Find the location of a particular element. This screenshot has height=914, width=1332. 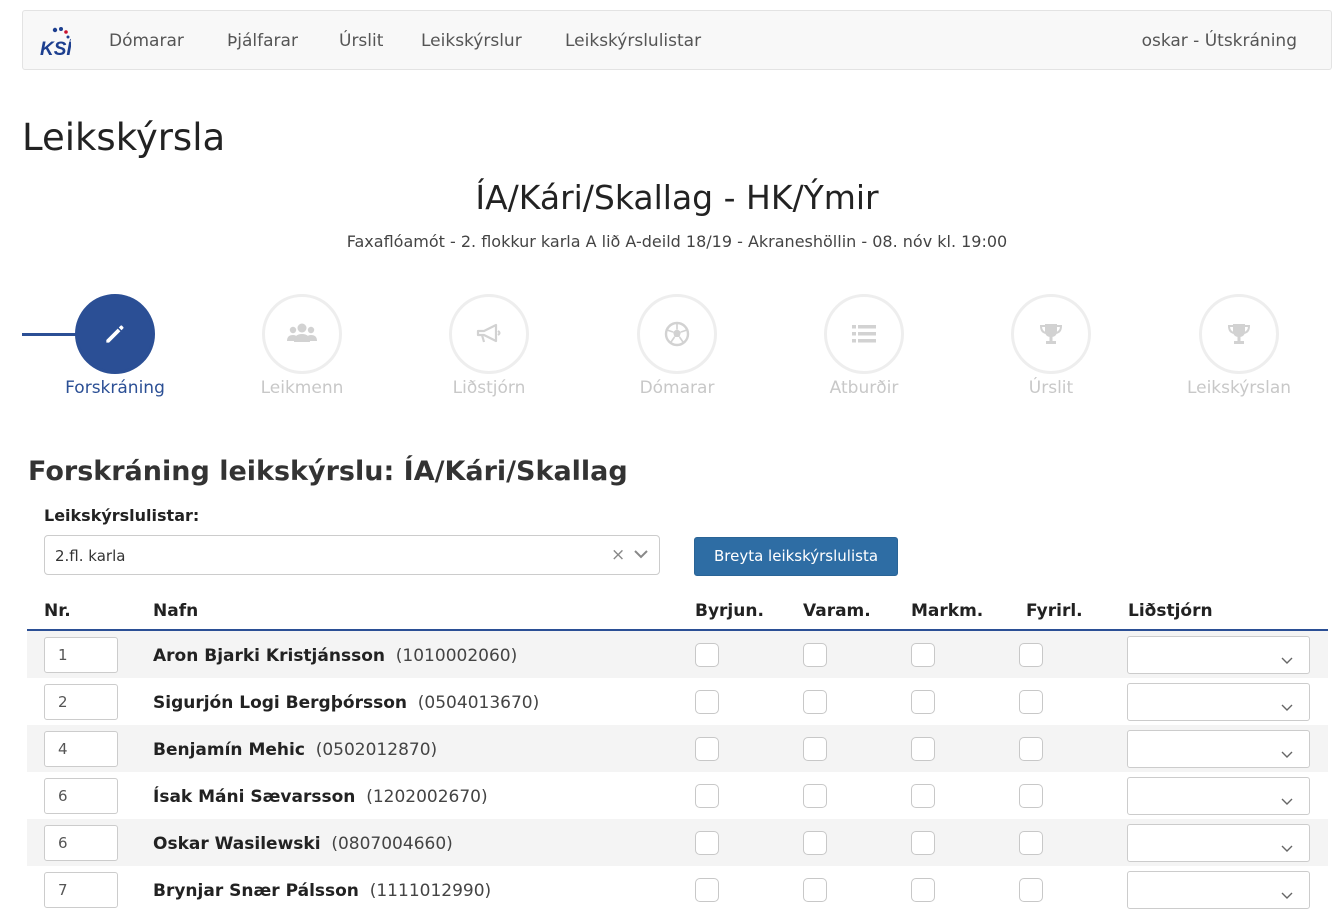

player-kennitala: (0504013670) is located at coordinates (478, 703).